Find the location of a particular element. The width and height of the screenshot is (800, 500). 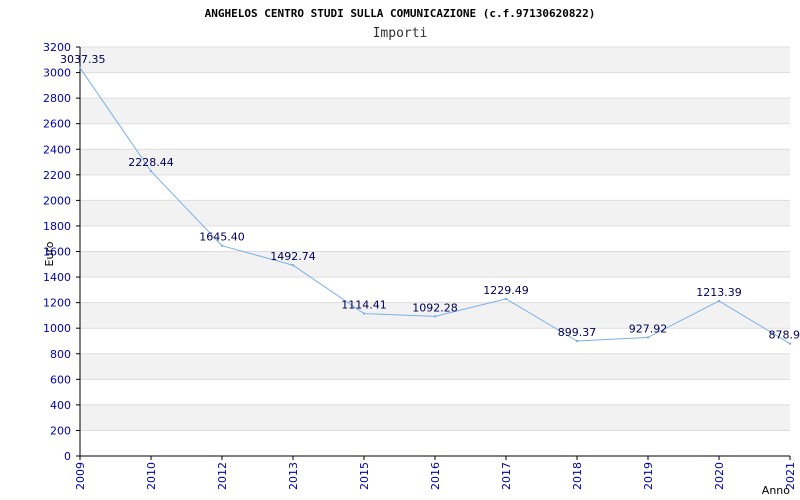

data-label: 3037.35 is located at coordinates (83, 59).